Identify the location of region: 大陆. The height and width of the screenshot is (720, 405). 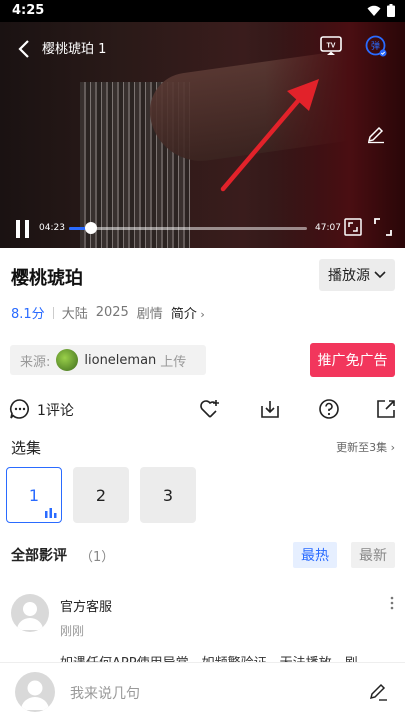
(74, 314).